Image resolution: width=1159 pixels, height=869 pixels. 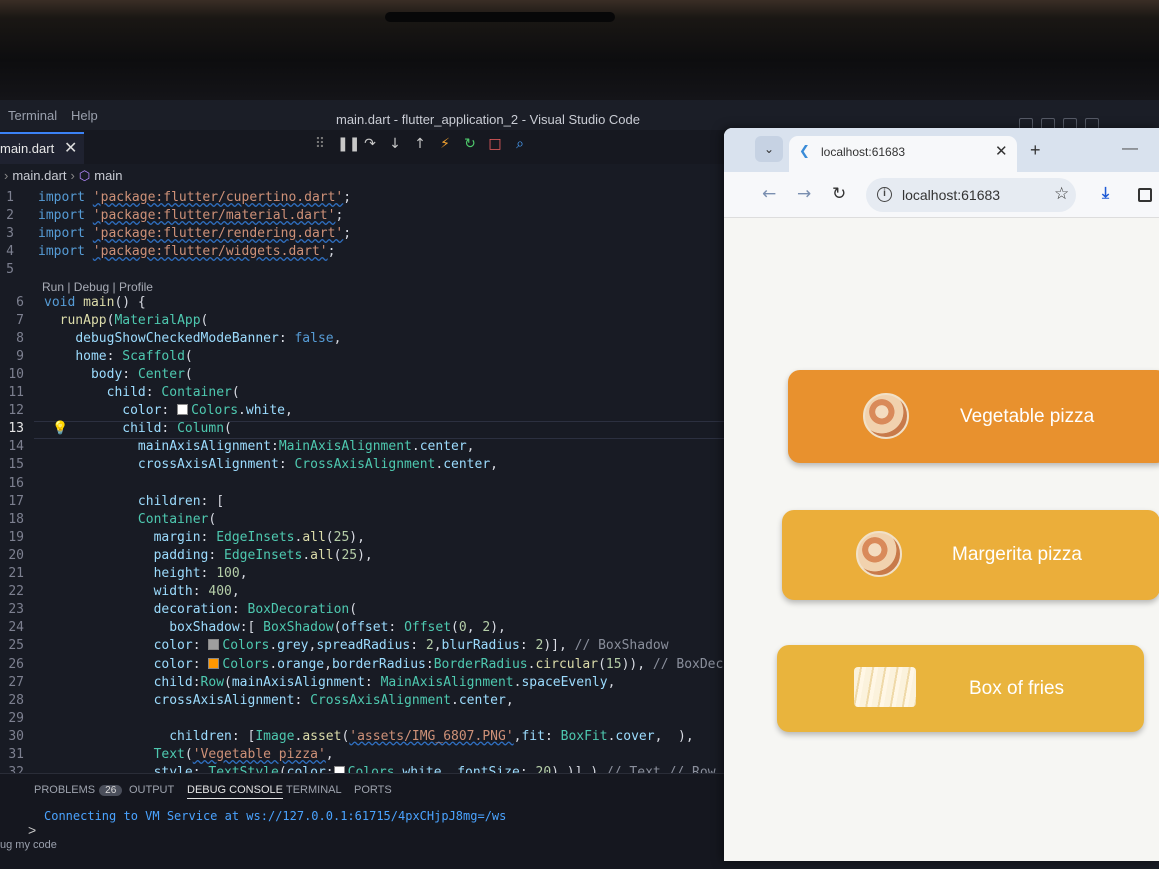 I want to click on step-into-icon: ↓, so click(x=395, y=144).